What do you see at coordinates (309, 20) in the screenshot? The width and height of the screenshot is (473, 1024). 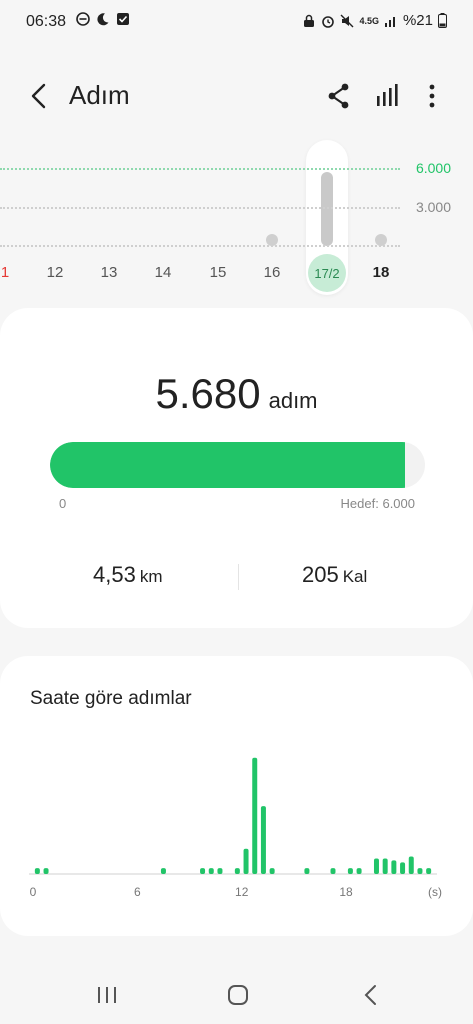 I see `lock-icon` at bounding box center [309, 20].